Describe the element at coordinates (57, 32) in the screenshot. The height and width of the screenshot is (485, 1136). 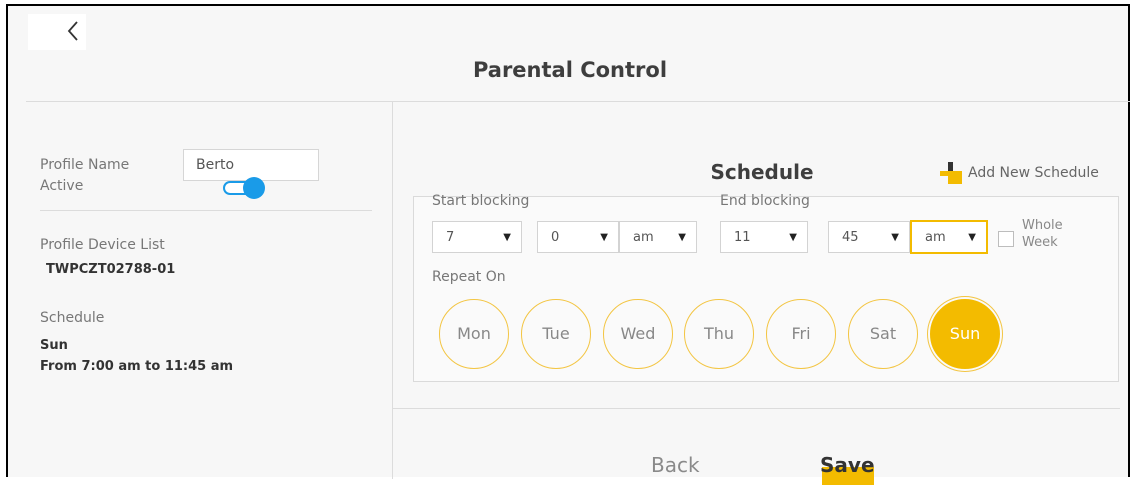
I see `back-arrow-button` at that location.